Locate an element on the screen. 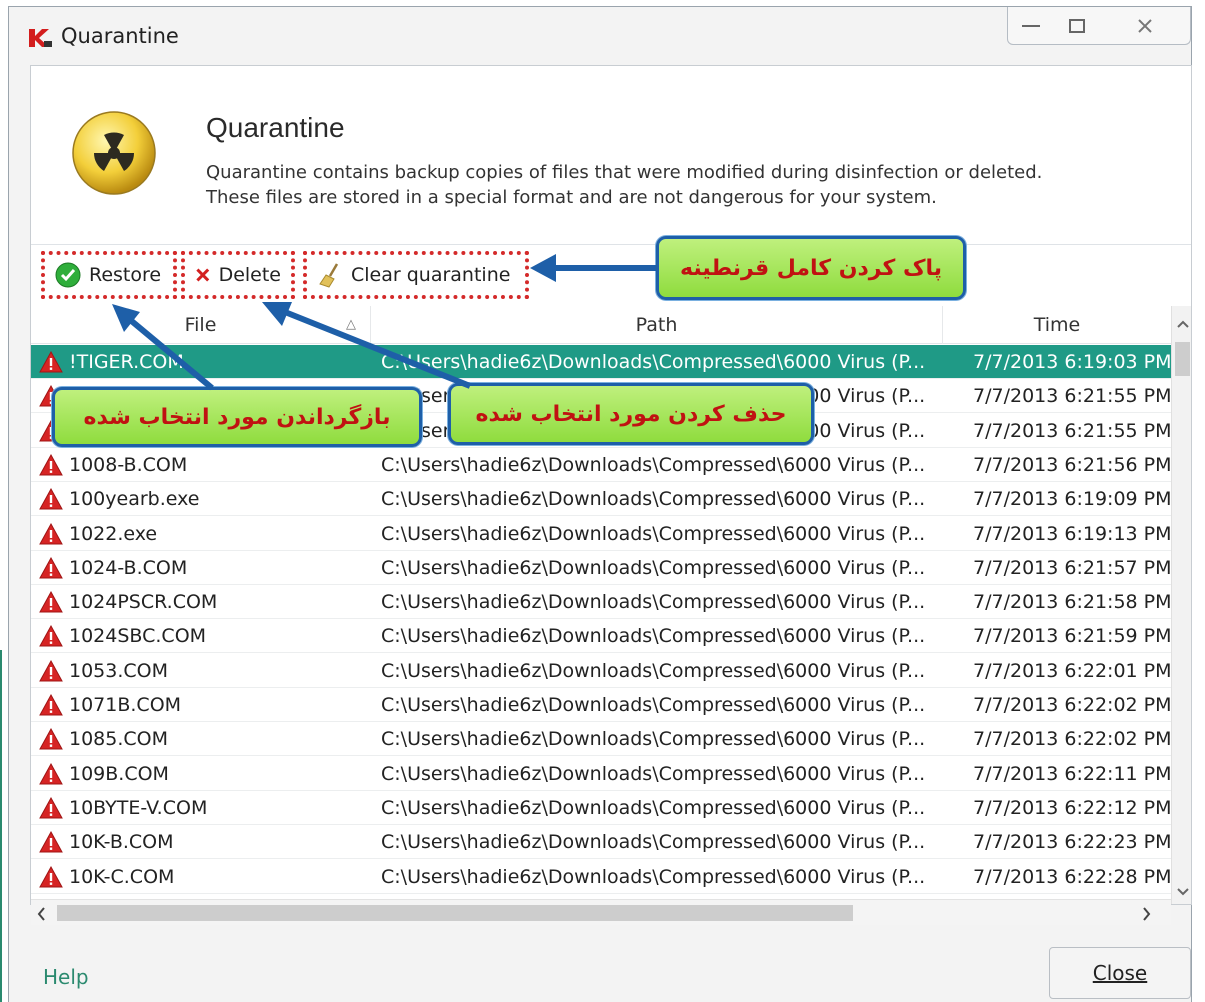 The height and width of the screenshot is (1002, 1205). column-header-file: File △ is located at coordinates (201, 325).